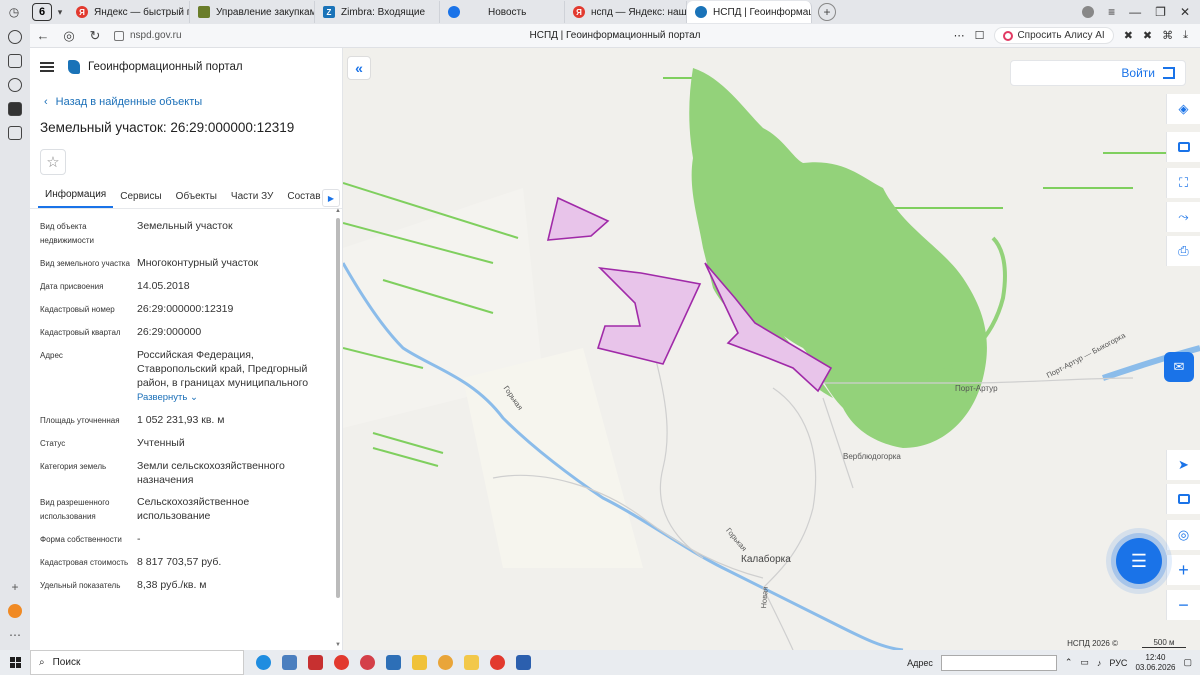  I want to click on locate-button: ➤, so click(1183, 465).